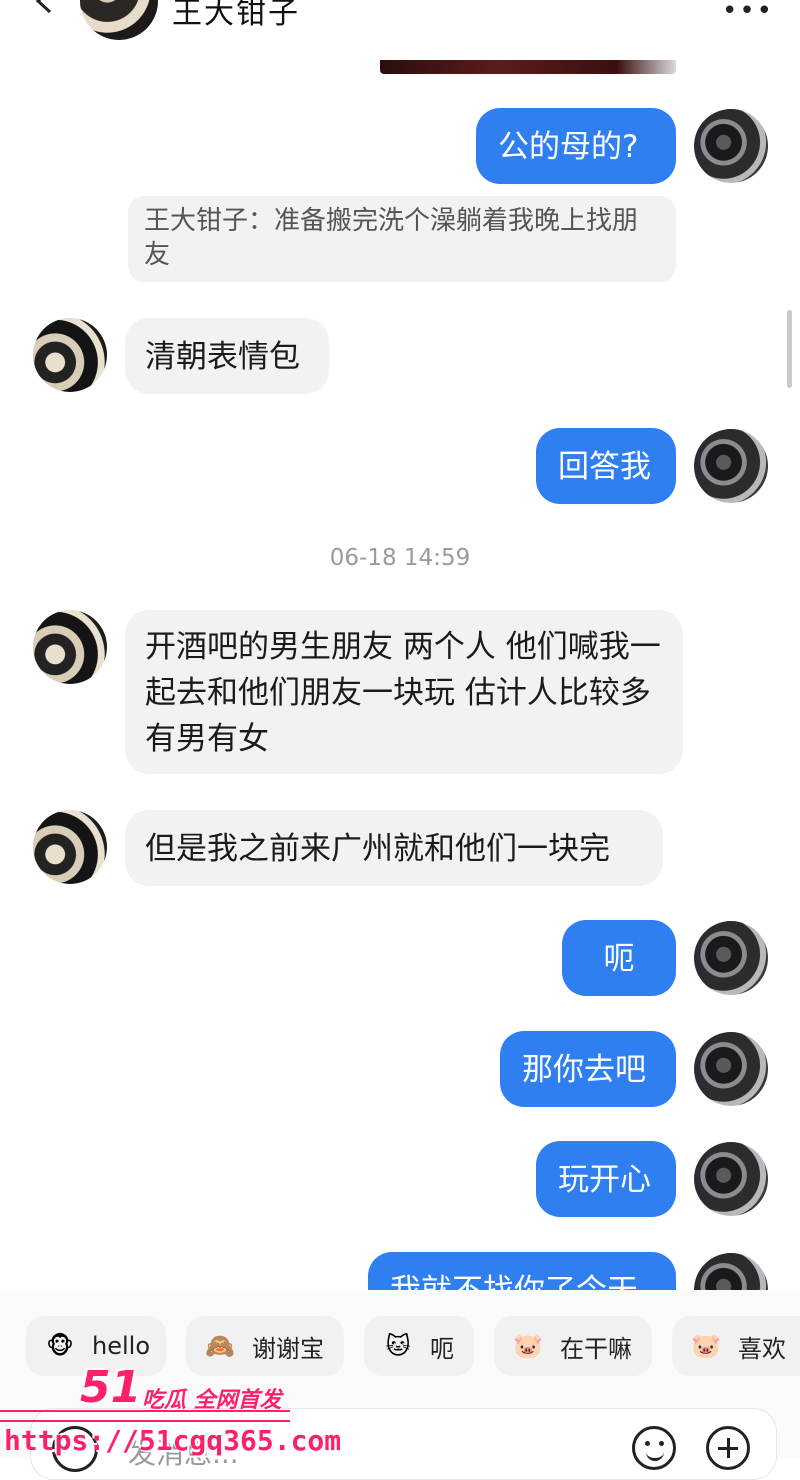  Describe the element at coordinates (398, 1346) in the screenshot. I see `cat-sticker-icon: 🐱` at that location.